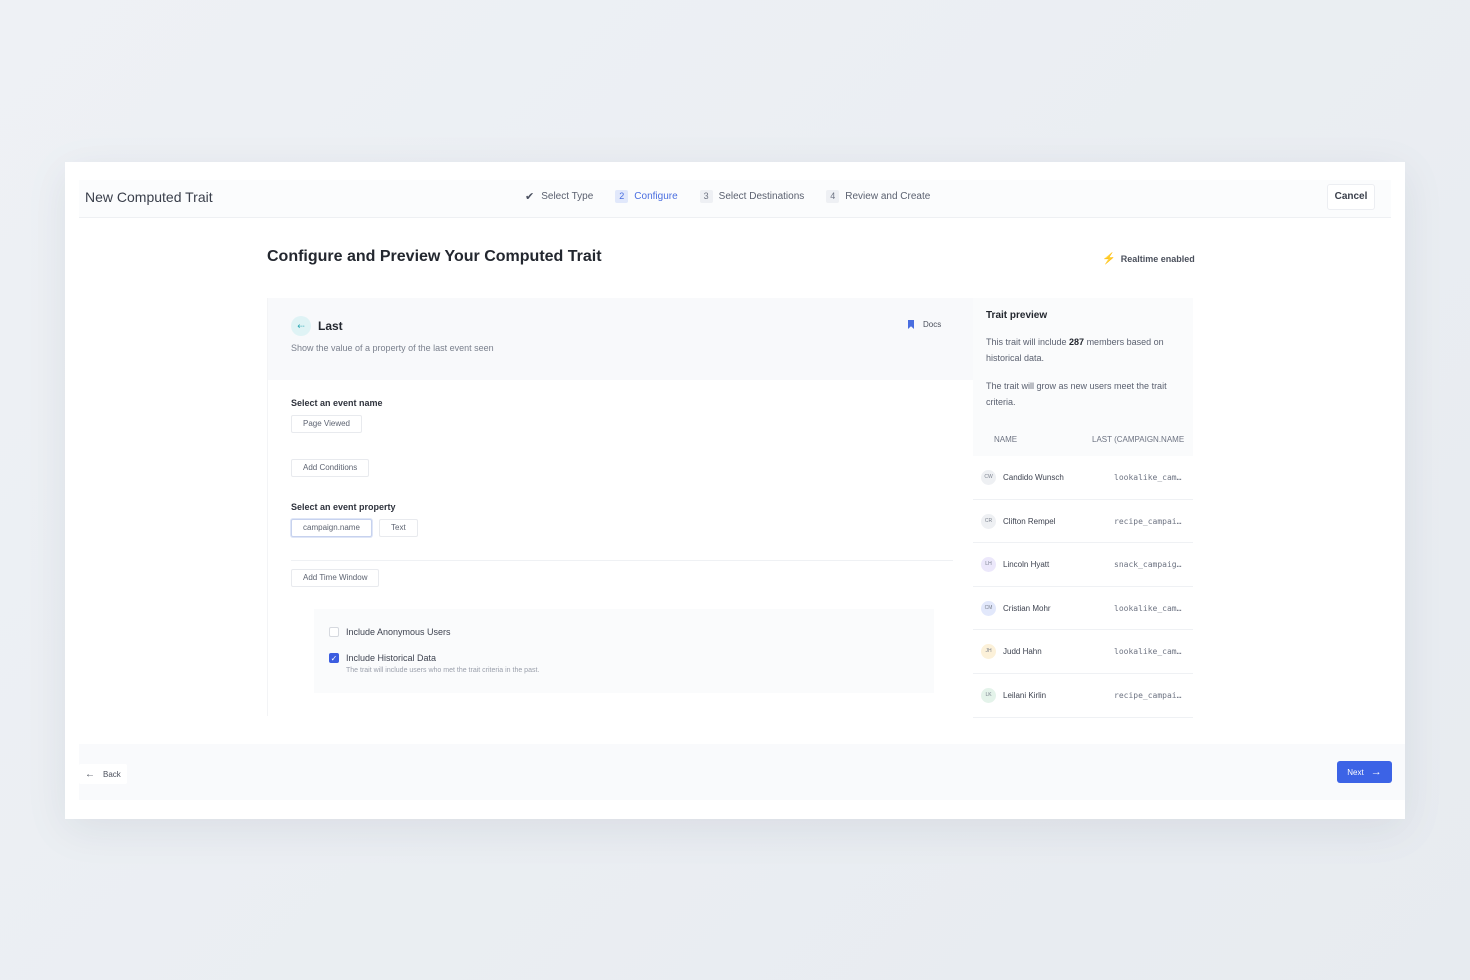 The image size is (1470, 980). Describe the element at coordinates (112, 774) in the screenshot. I see `back-label: Back` at that location.